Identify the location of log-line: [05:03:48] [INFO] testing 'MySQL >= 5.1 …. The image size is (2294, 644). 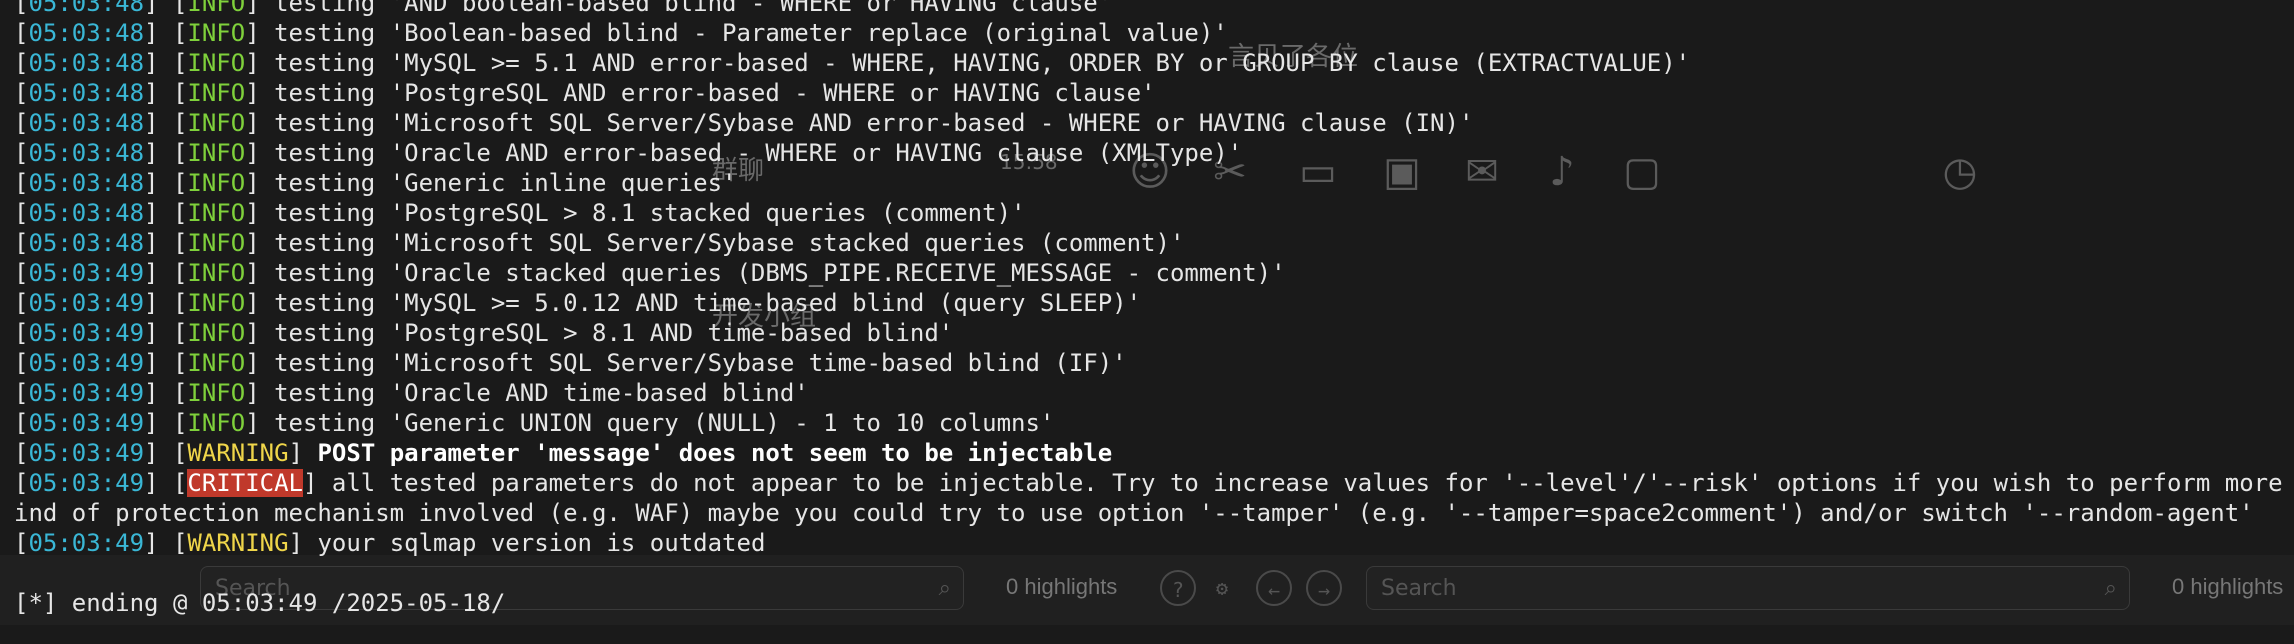
(852, 63).